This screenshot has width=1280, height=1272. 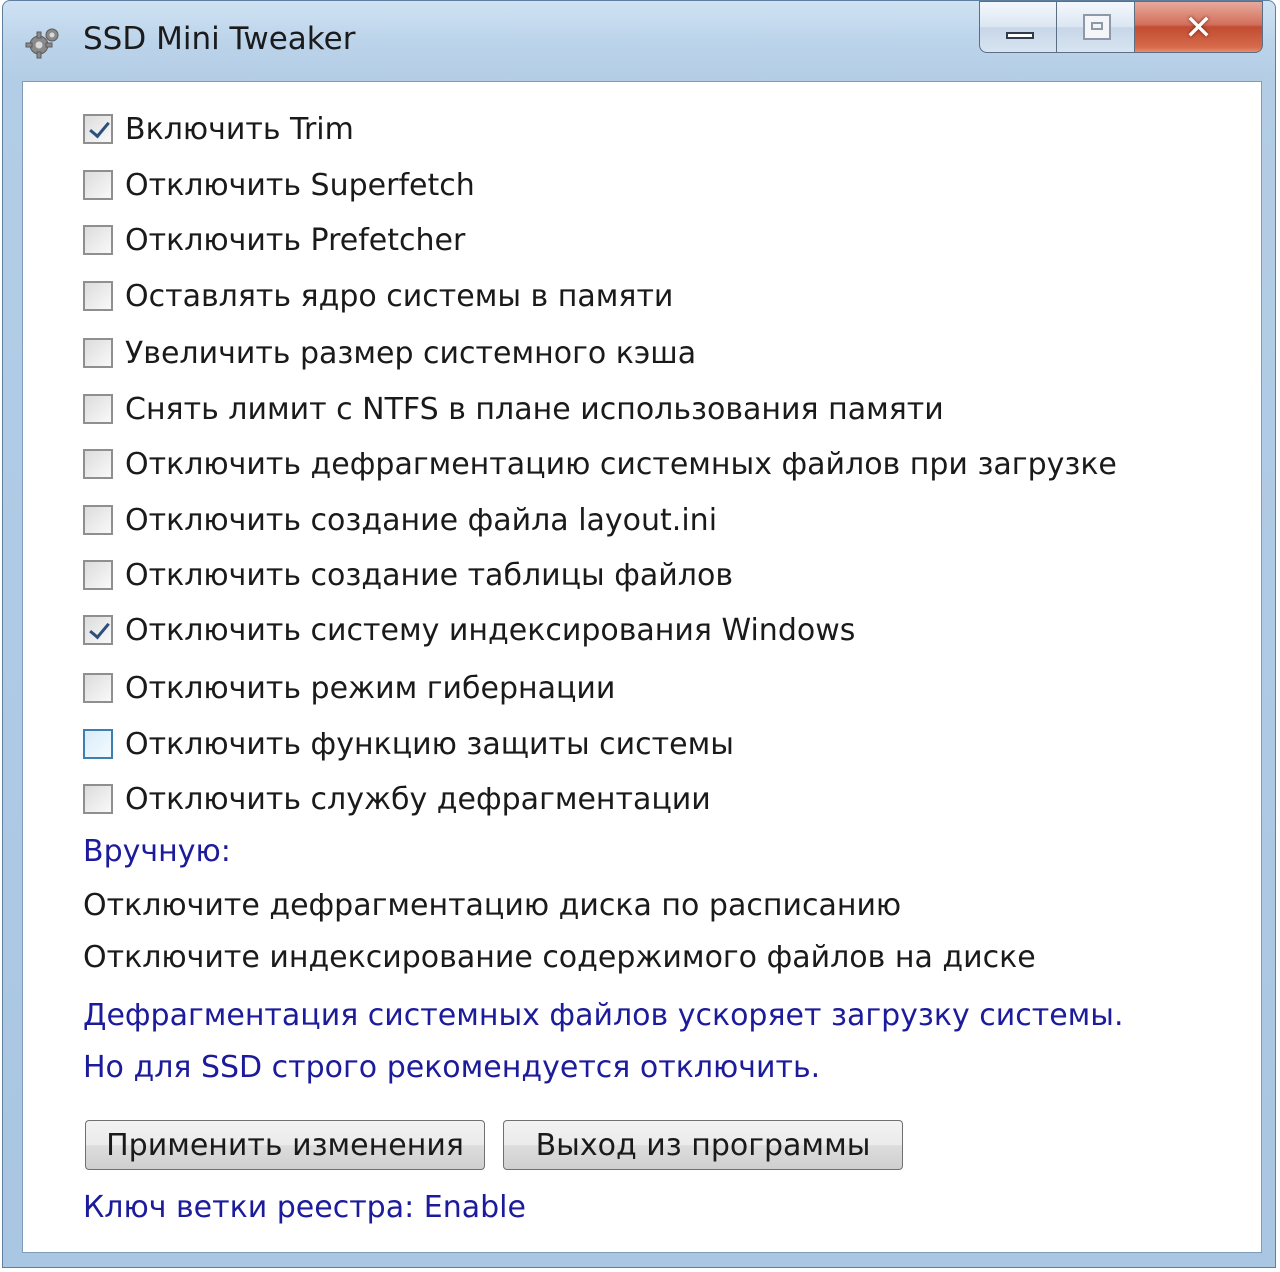 I want to click on option-row: Отключить Superfetch, so click(x=279, y=185).